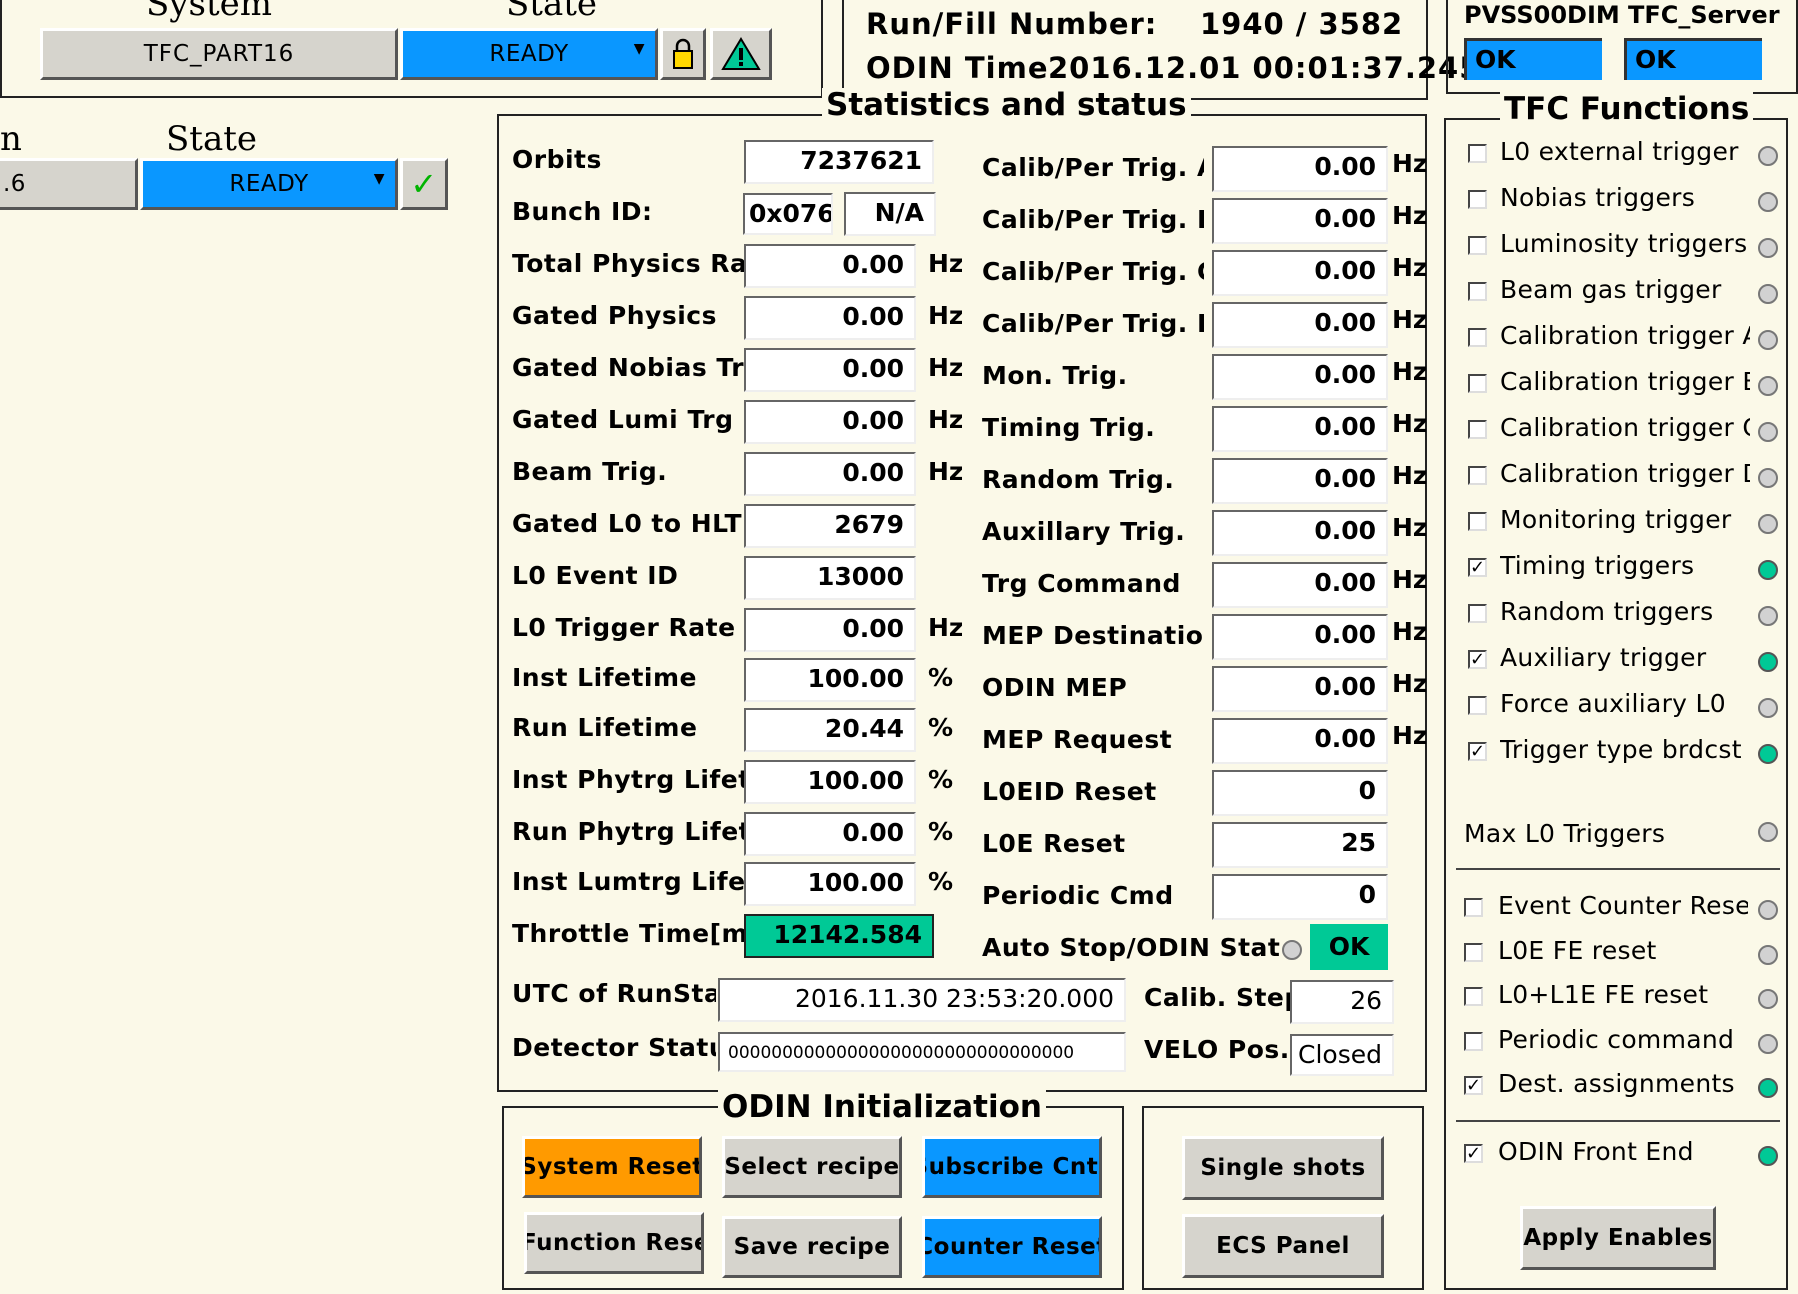 The height and width of the screenshot is (1294, 1798). I want to click on chevron-down-icon: ▼, so click(379, 179).